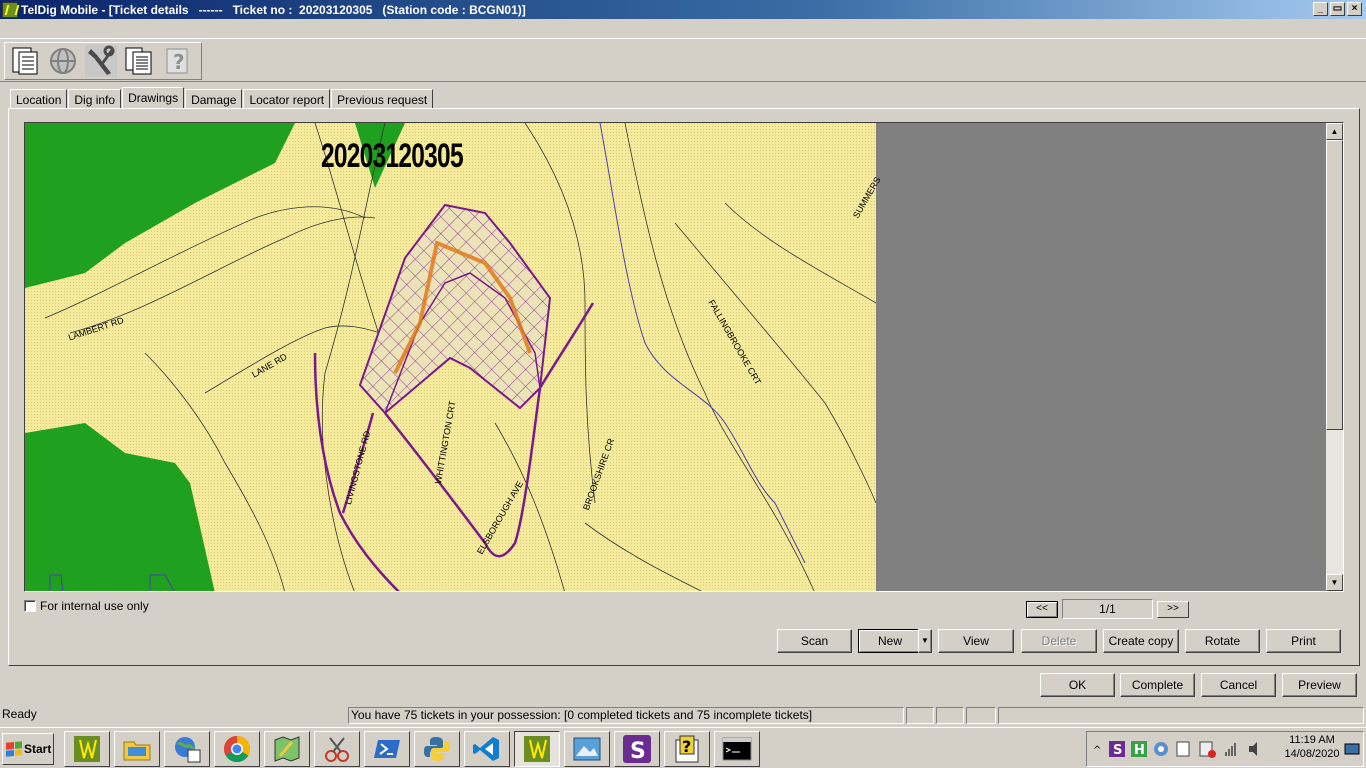 The width and height of the screenshot is (1366, 768). I want to click on map-ticket-label: 20203120305, so click(392, 156).